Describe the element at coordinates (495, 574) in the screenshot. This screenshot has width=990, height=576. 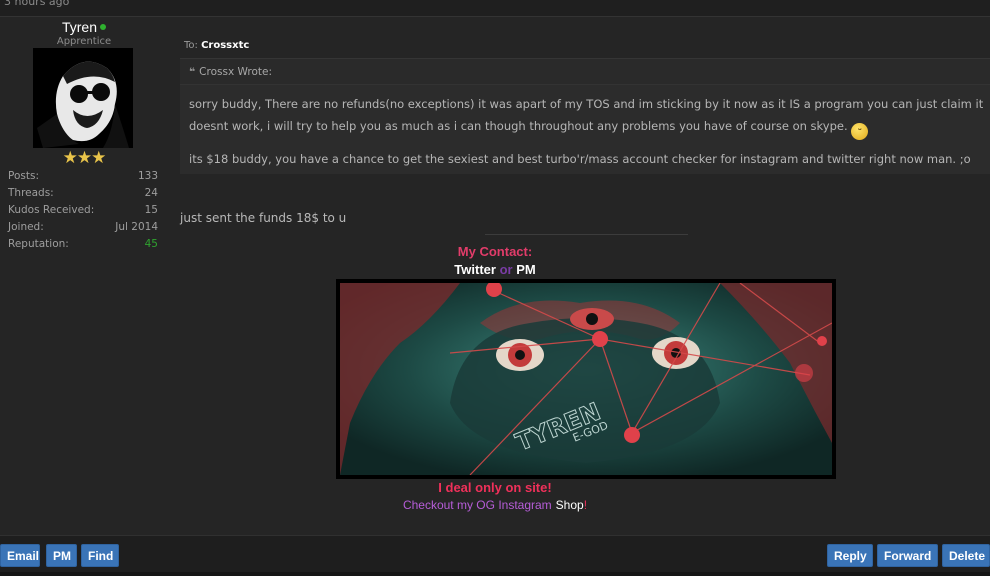
I see `bottom-divider` at that location.